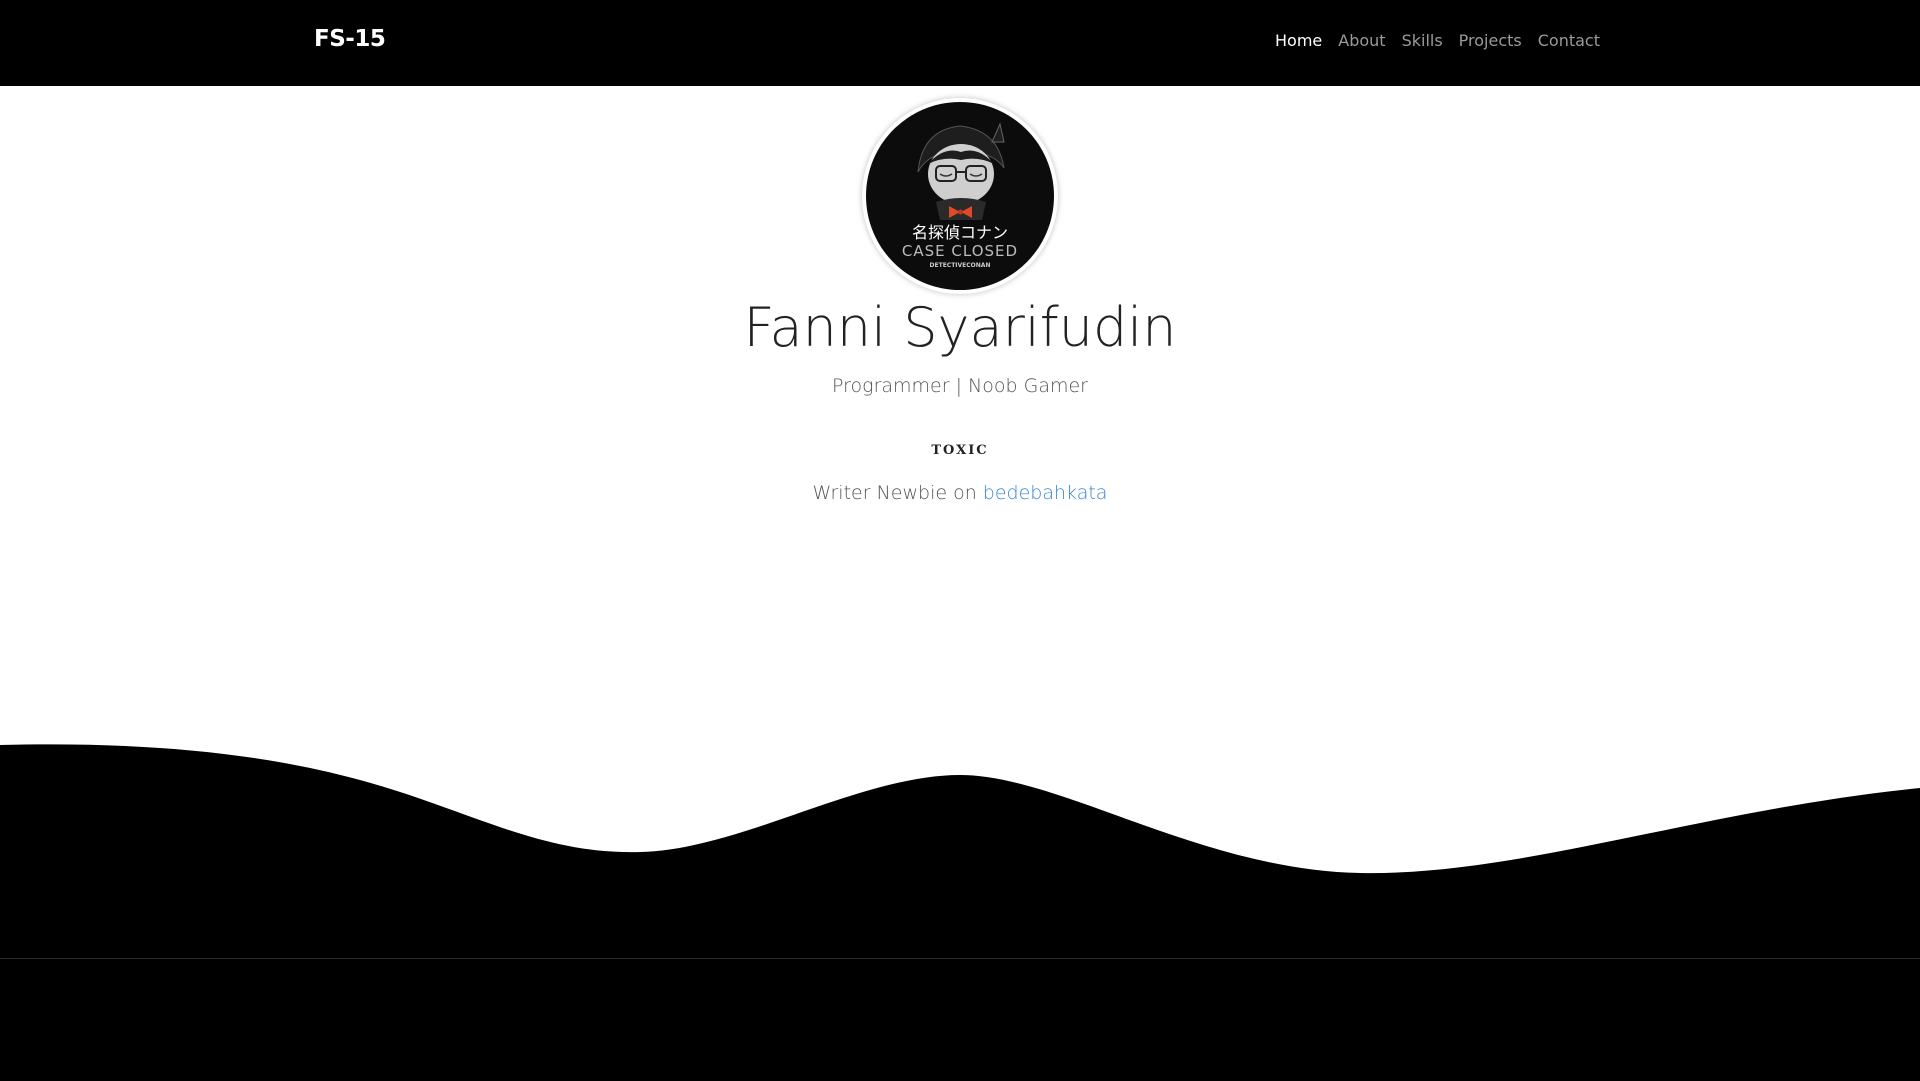 This screenshot has height=1081, width=1920. I want to click on nav-menu: Home About Skills Projects Contact, so click(1437, 40).